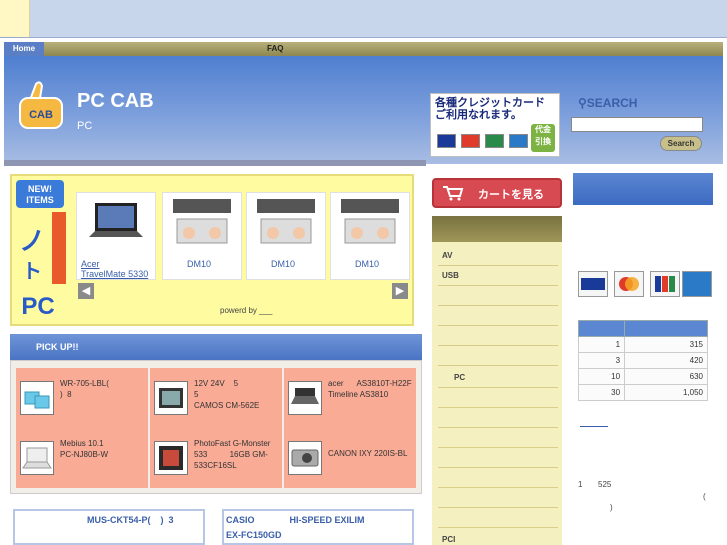 The width and height of the screenshot is (727, 545). What do you see at coordinates (130, 520) in the screenshot?
I see `bottom-product-label: MUS-CKT54-P( ) 3` at bounding box center [130, 520].